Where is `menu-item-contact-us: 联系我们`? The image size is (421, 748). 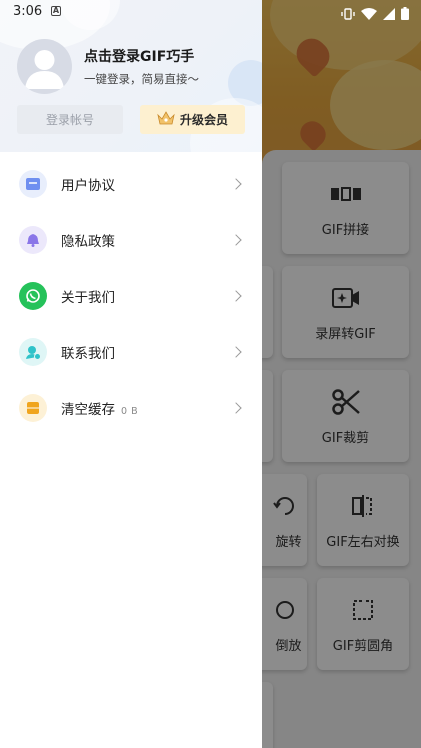 menu-item-contact-us: 联系我们 is located at coordinates (131, 352).